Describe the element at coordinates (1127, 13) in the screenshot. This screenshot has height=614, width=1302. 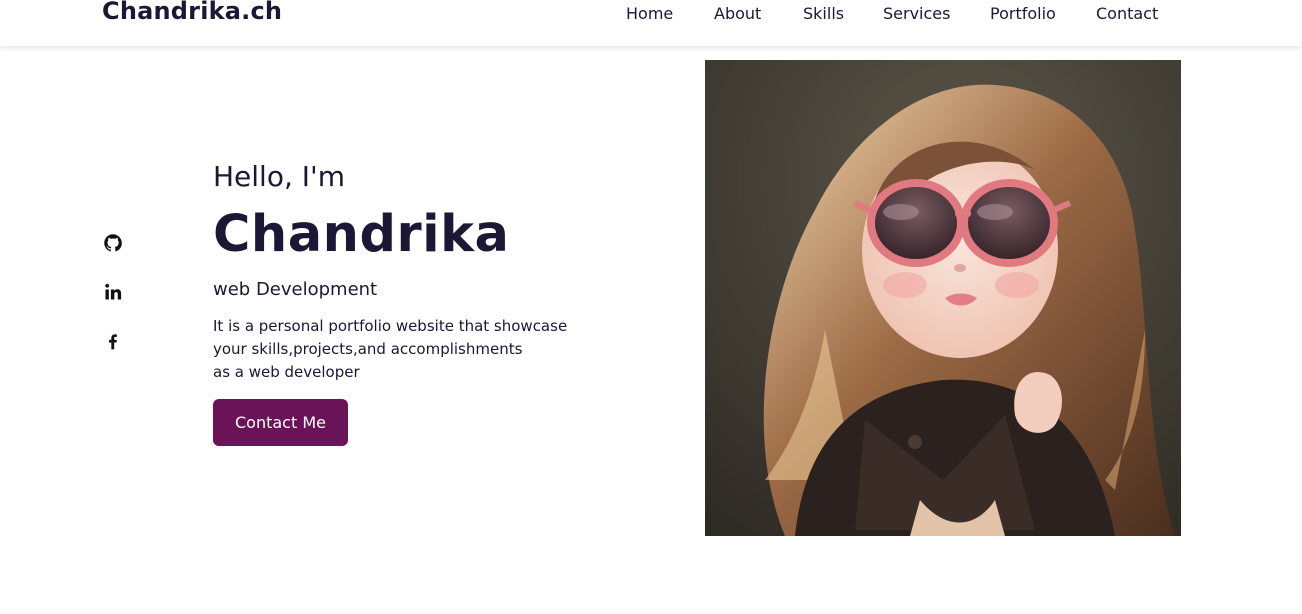
I see `nav-link-contact: Contact` at that location.